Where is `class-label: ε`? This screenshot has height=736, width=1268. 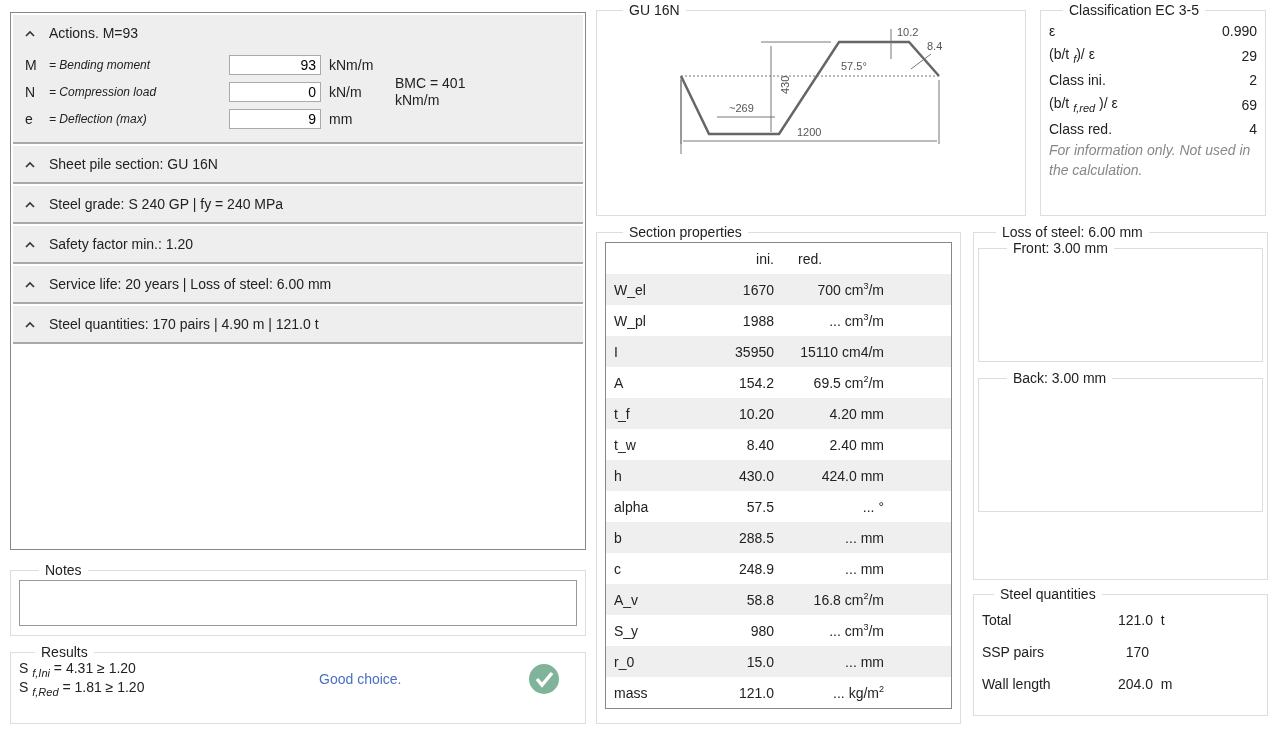
class-label: ε is located at coordinates (1052, 31).